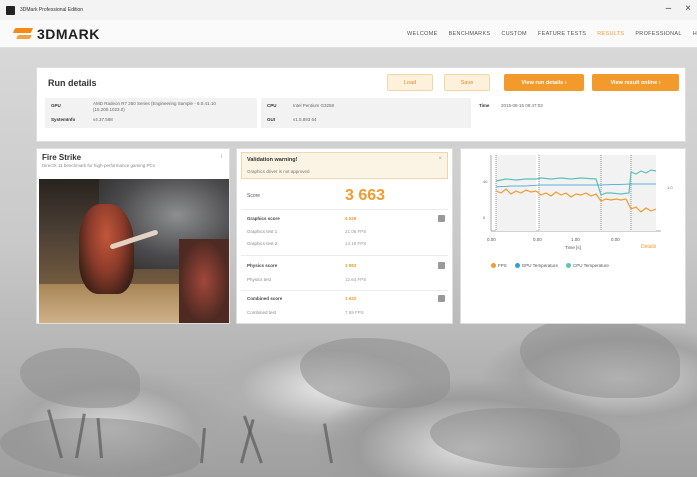 The image size is (697, 477). I want to click on graphics-test-1-label: Graphics test 1, so click(262, 231).